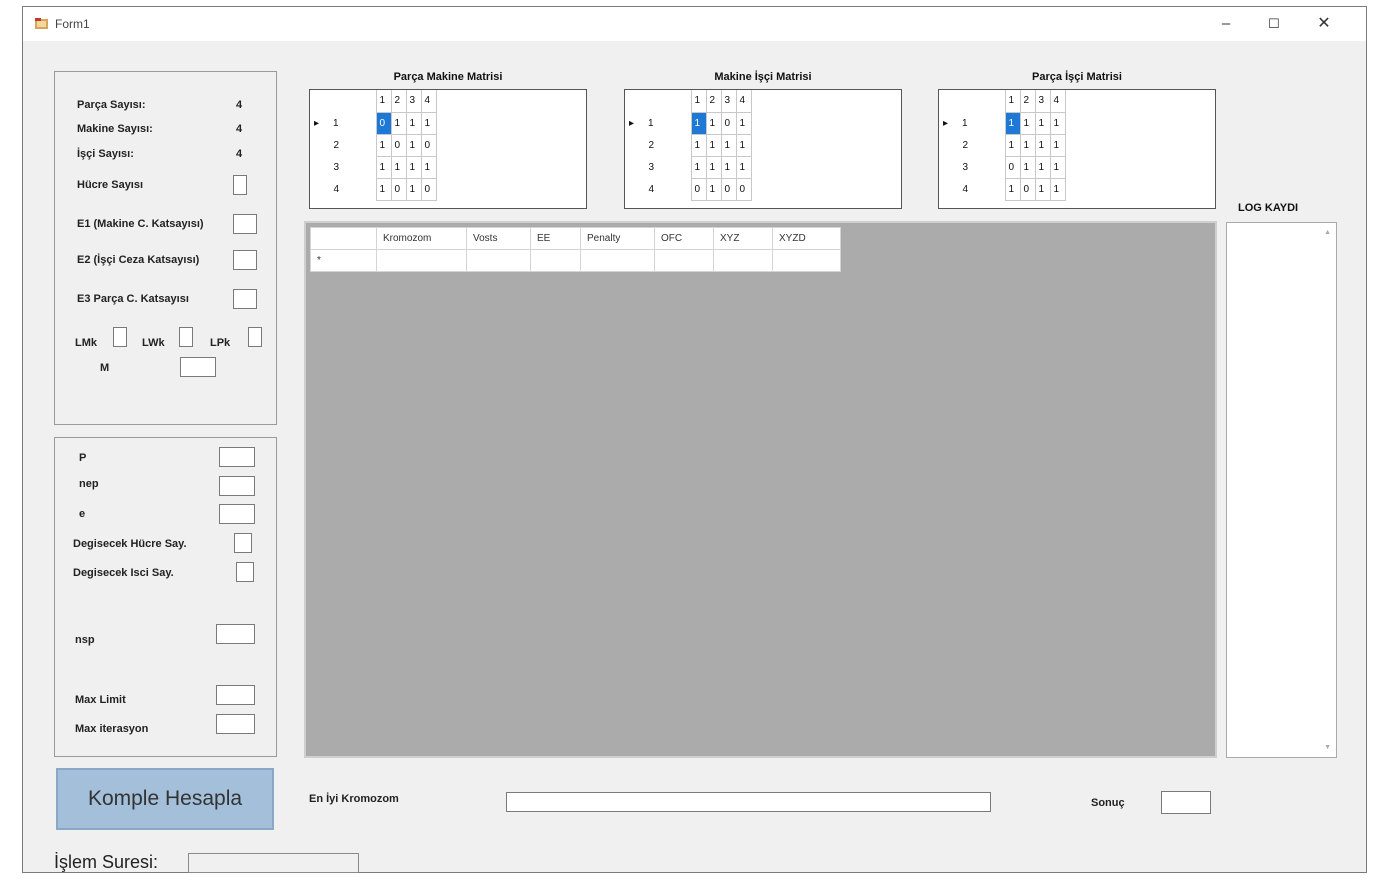 This screenshot has height=886, width=1373. Describe the element at coordinates (235, 634) in the screenshot. I see `nsp-input` at that location.